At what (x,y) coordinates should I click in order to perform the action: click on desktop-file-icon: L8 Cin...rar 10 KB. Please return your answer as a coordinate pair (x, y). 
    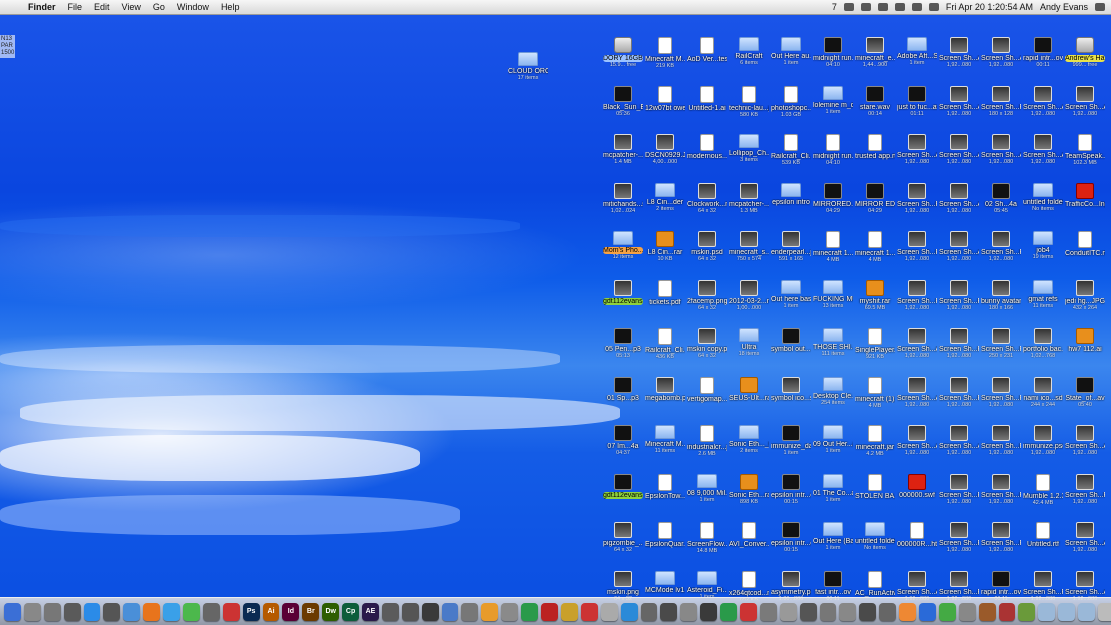
    Looking at the image, I should click on (665, 246).